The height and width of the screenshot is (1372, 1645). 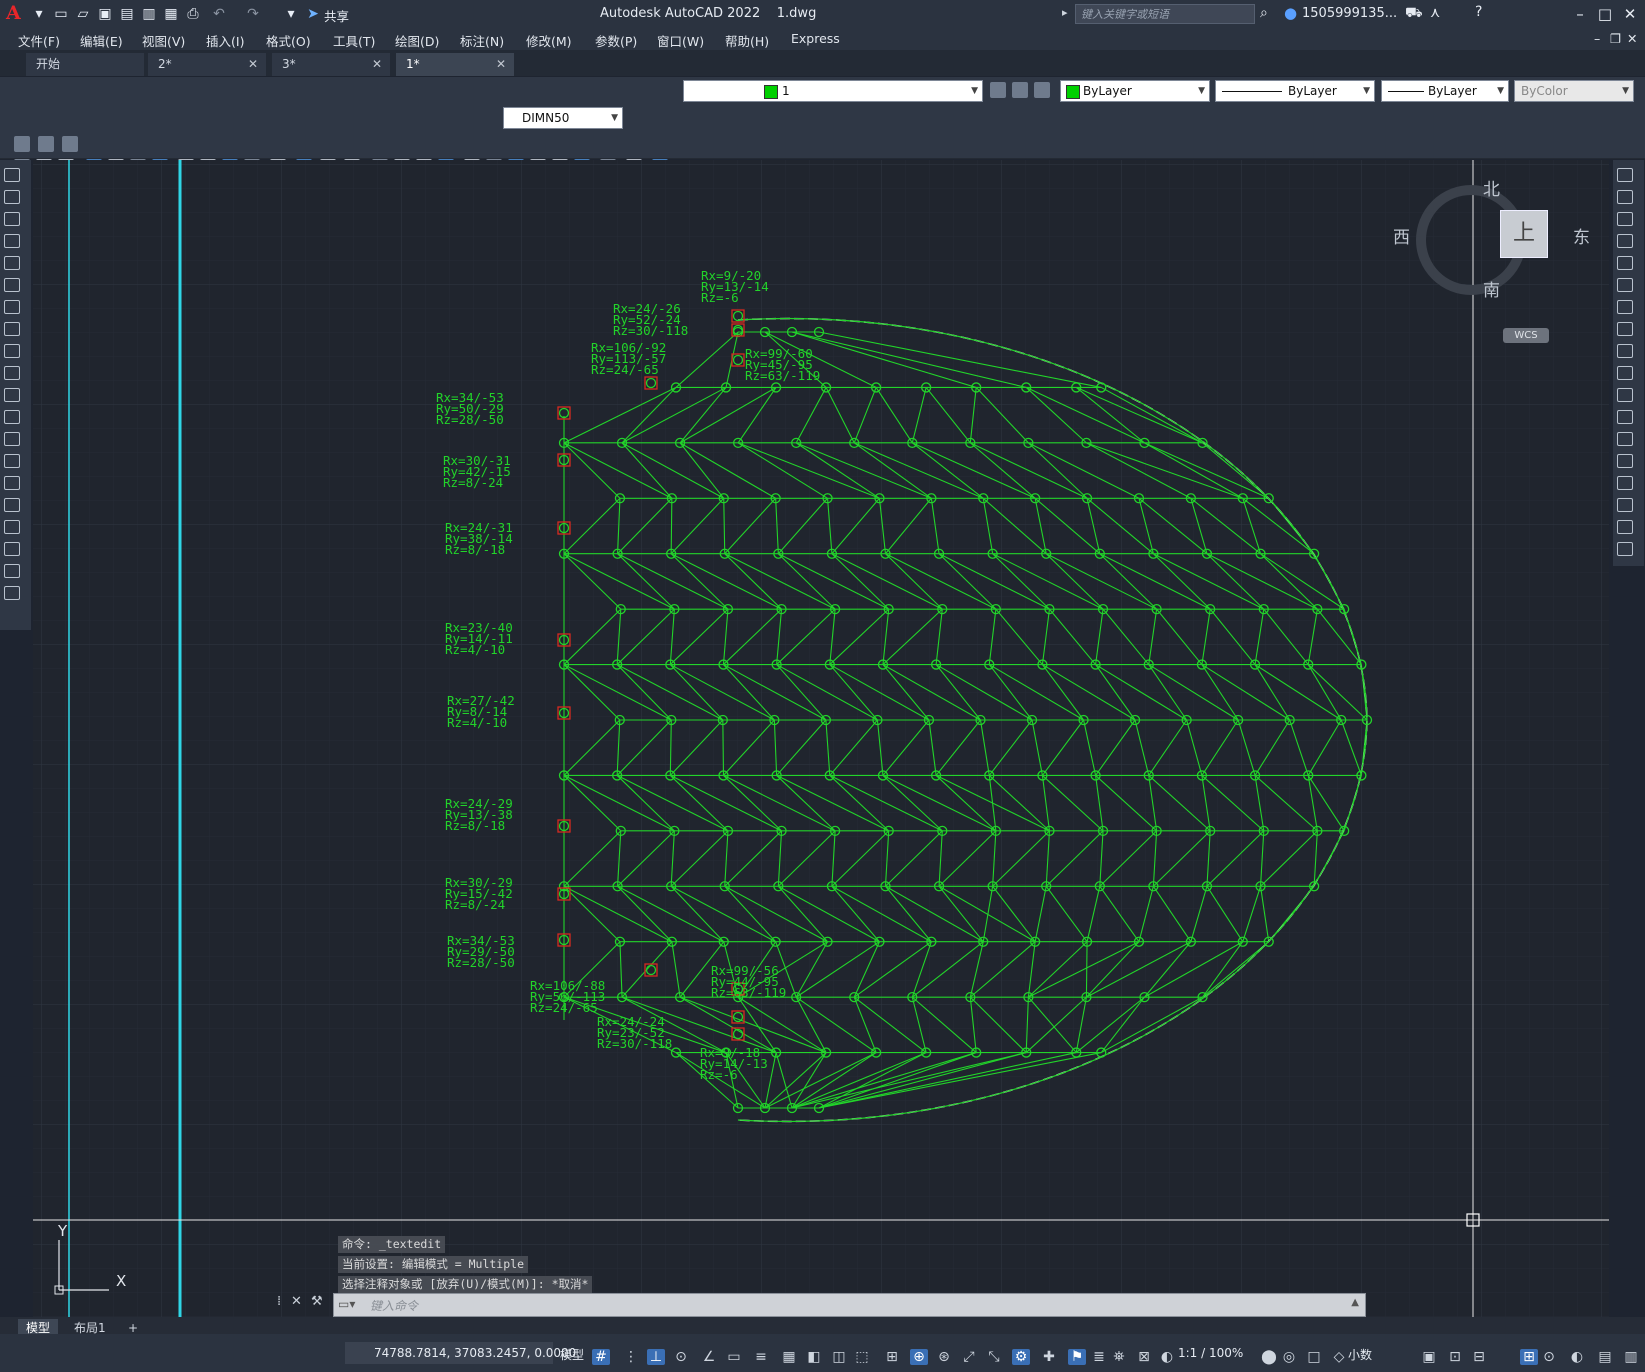 I want to click on status-toggle-icon: ⊡, so click(x=1455, y=1357).